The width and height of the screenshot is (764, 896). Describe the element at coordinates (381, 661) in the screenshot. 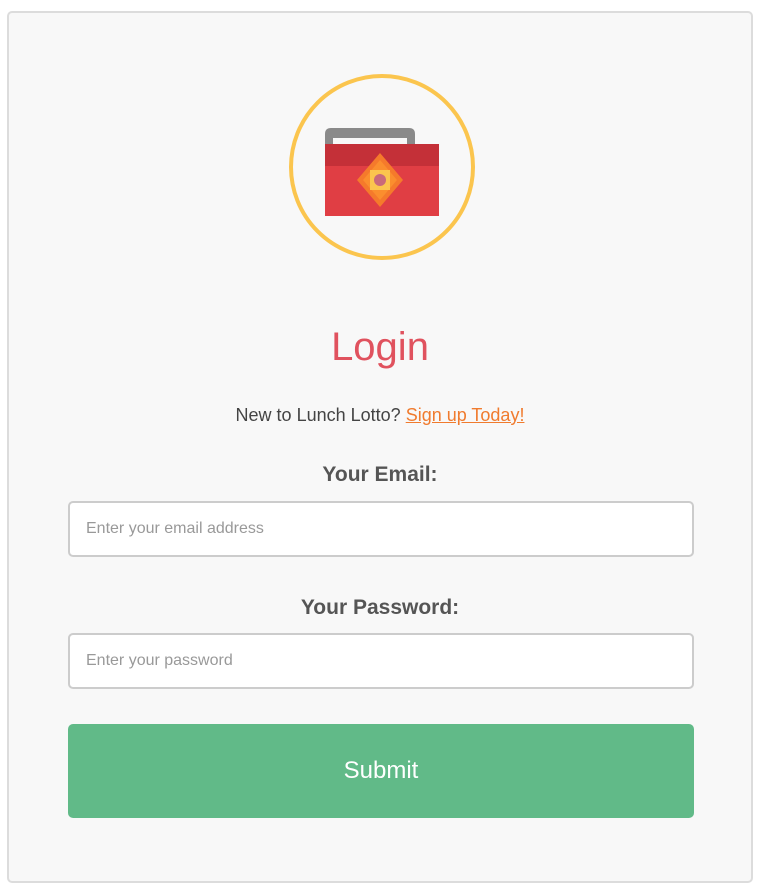

I see `password-field` at that location.